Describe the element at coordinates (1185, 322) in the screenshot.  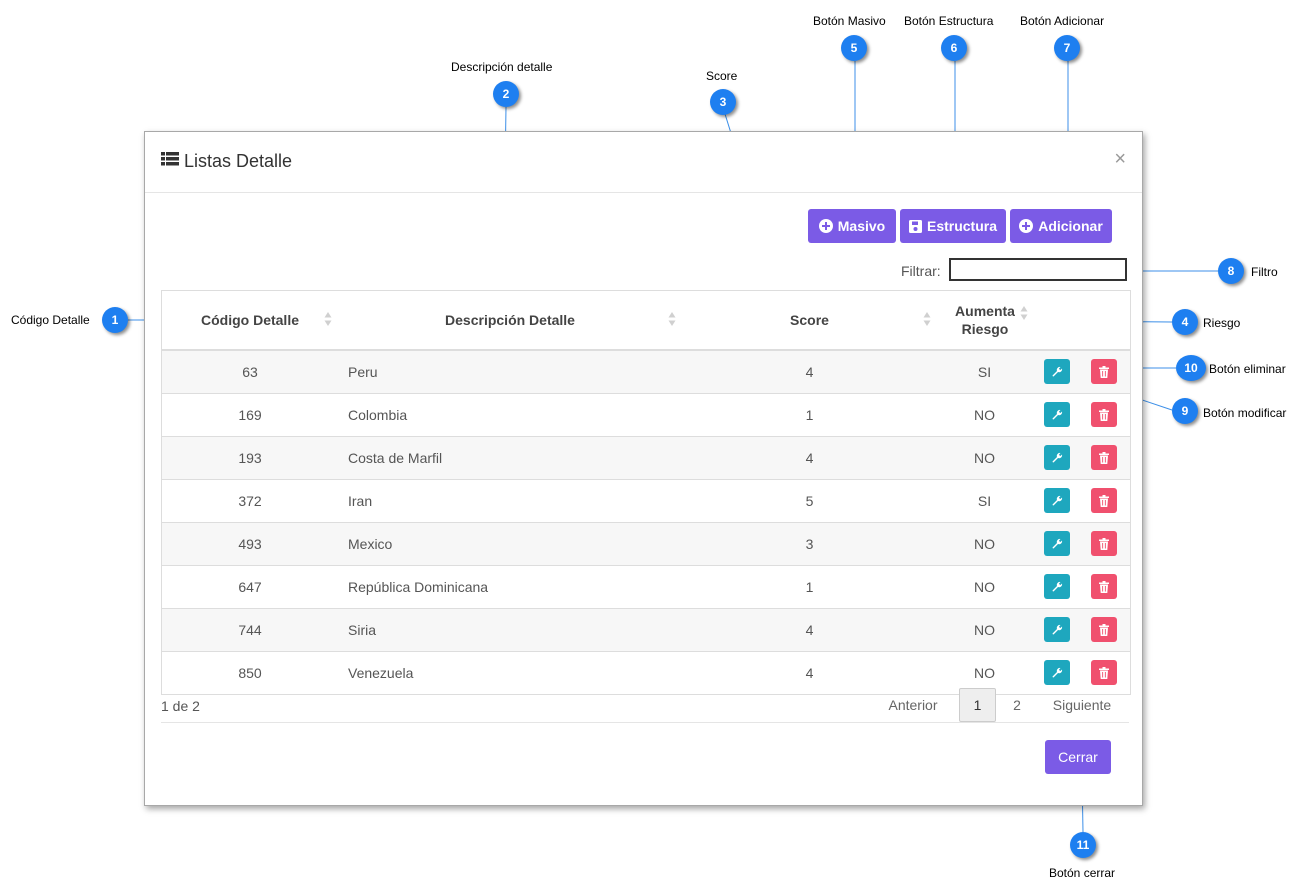
I see `callout-4: 4` at that location.